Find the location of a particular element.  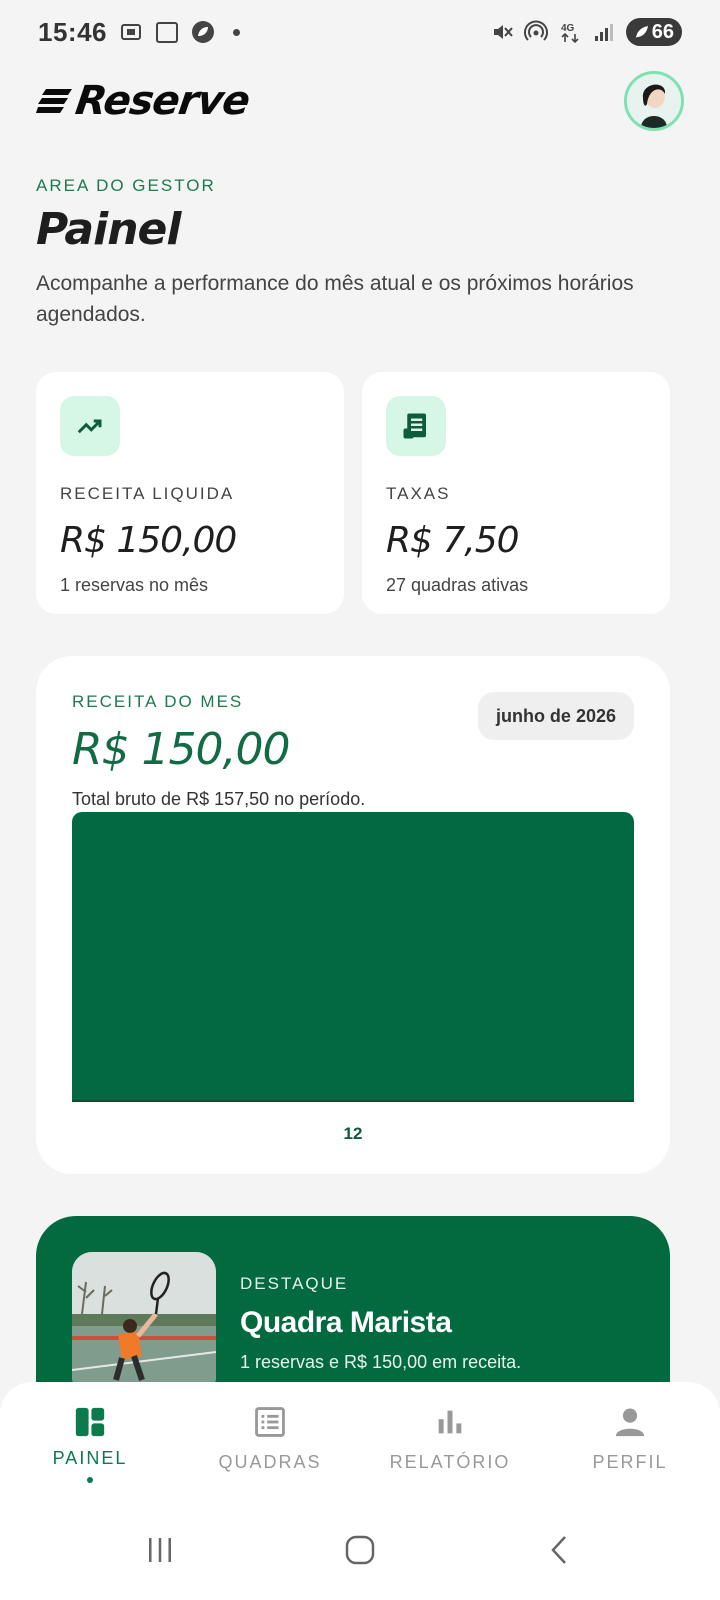

person-icon is located at coordinates (630, 1422).